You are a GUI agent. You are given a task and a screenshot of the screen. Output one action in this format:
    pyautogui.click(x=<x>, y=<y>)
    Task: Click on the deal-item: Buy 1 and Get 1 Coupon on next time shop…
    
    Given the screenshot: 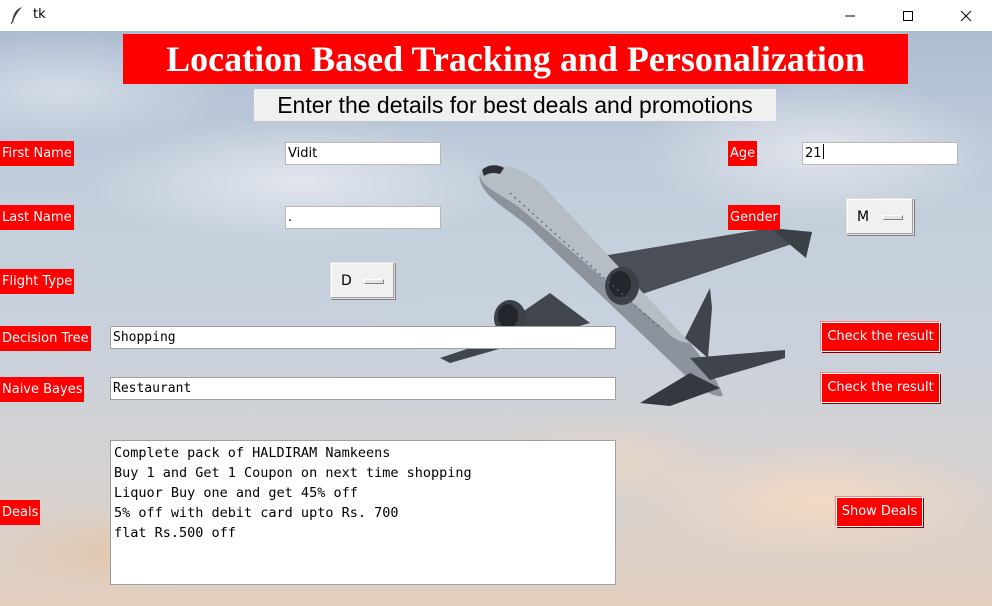 What is the action you would take?
    pyautogui.click(x=293, y=473)
    